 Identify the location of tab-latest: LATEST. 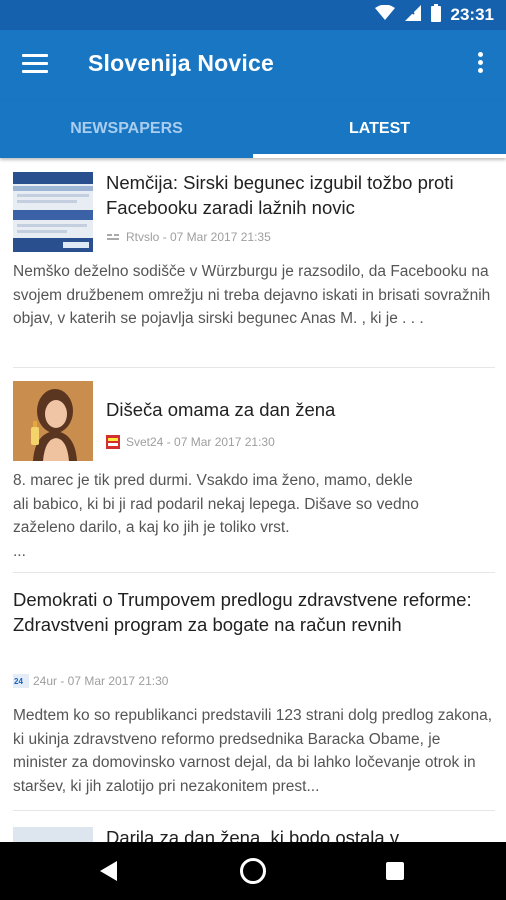
(379, 129).